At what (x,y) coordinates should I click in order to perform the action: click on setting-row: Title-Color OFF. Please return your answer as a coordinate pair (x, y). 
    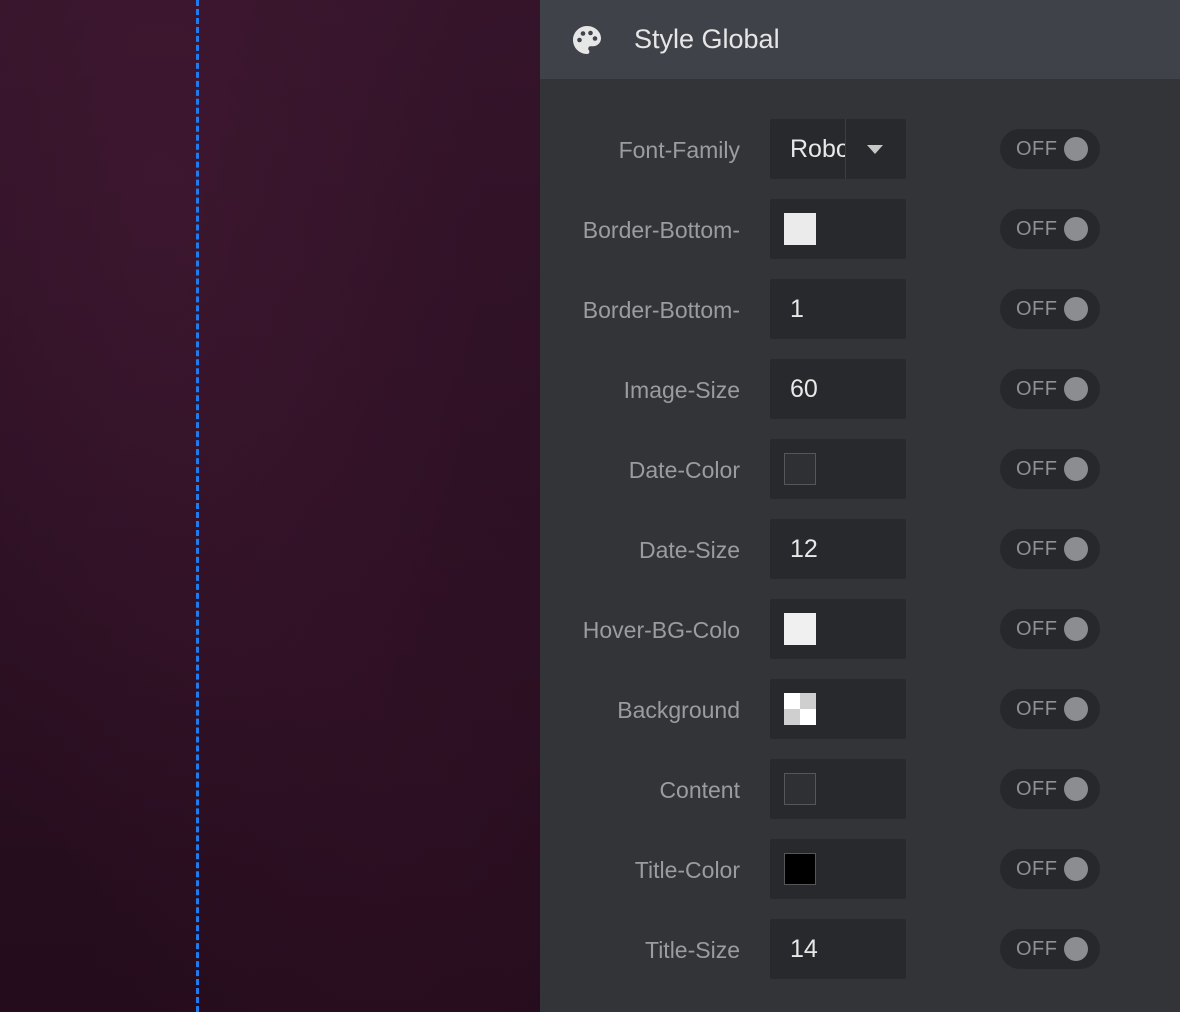
    Looking at the image, I should click on (860, 869).